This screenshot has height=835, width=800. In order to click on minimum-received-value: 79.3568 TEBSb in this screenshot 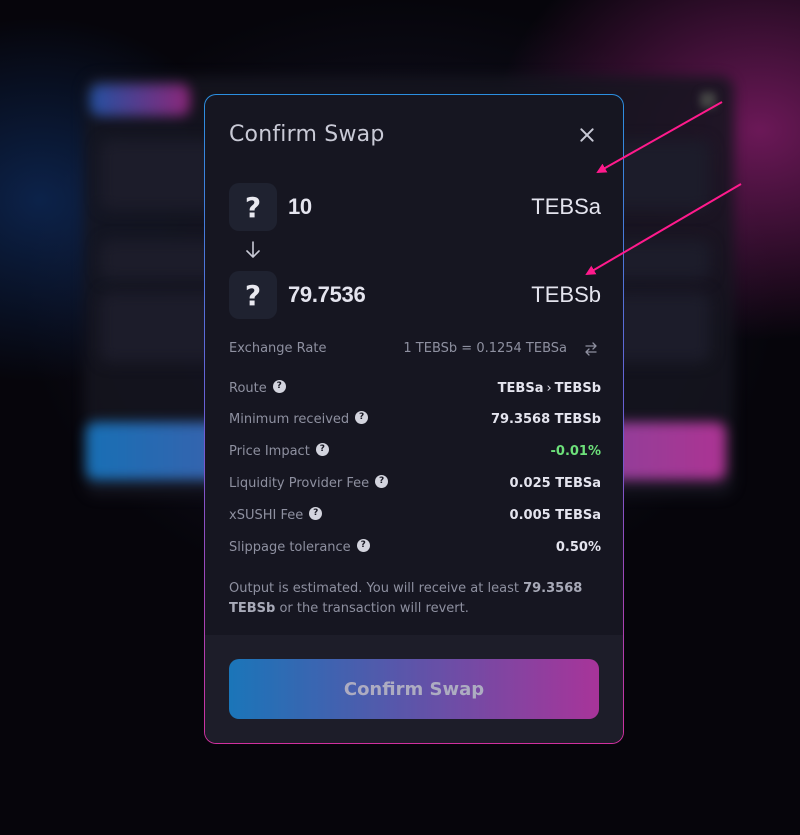, I will do `click(545, 419)`.